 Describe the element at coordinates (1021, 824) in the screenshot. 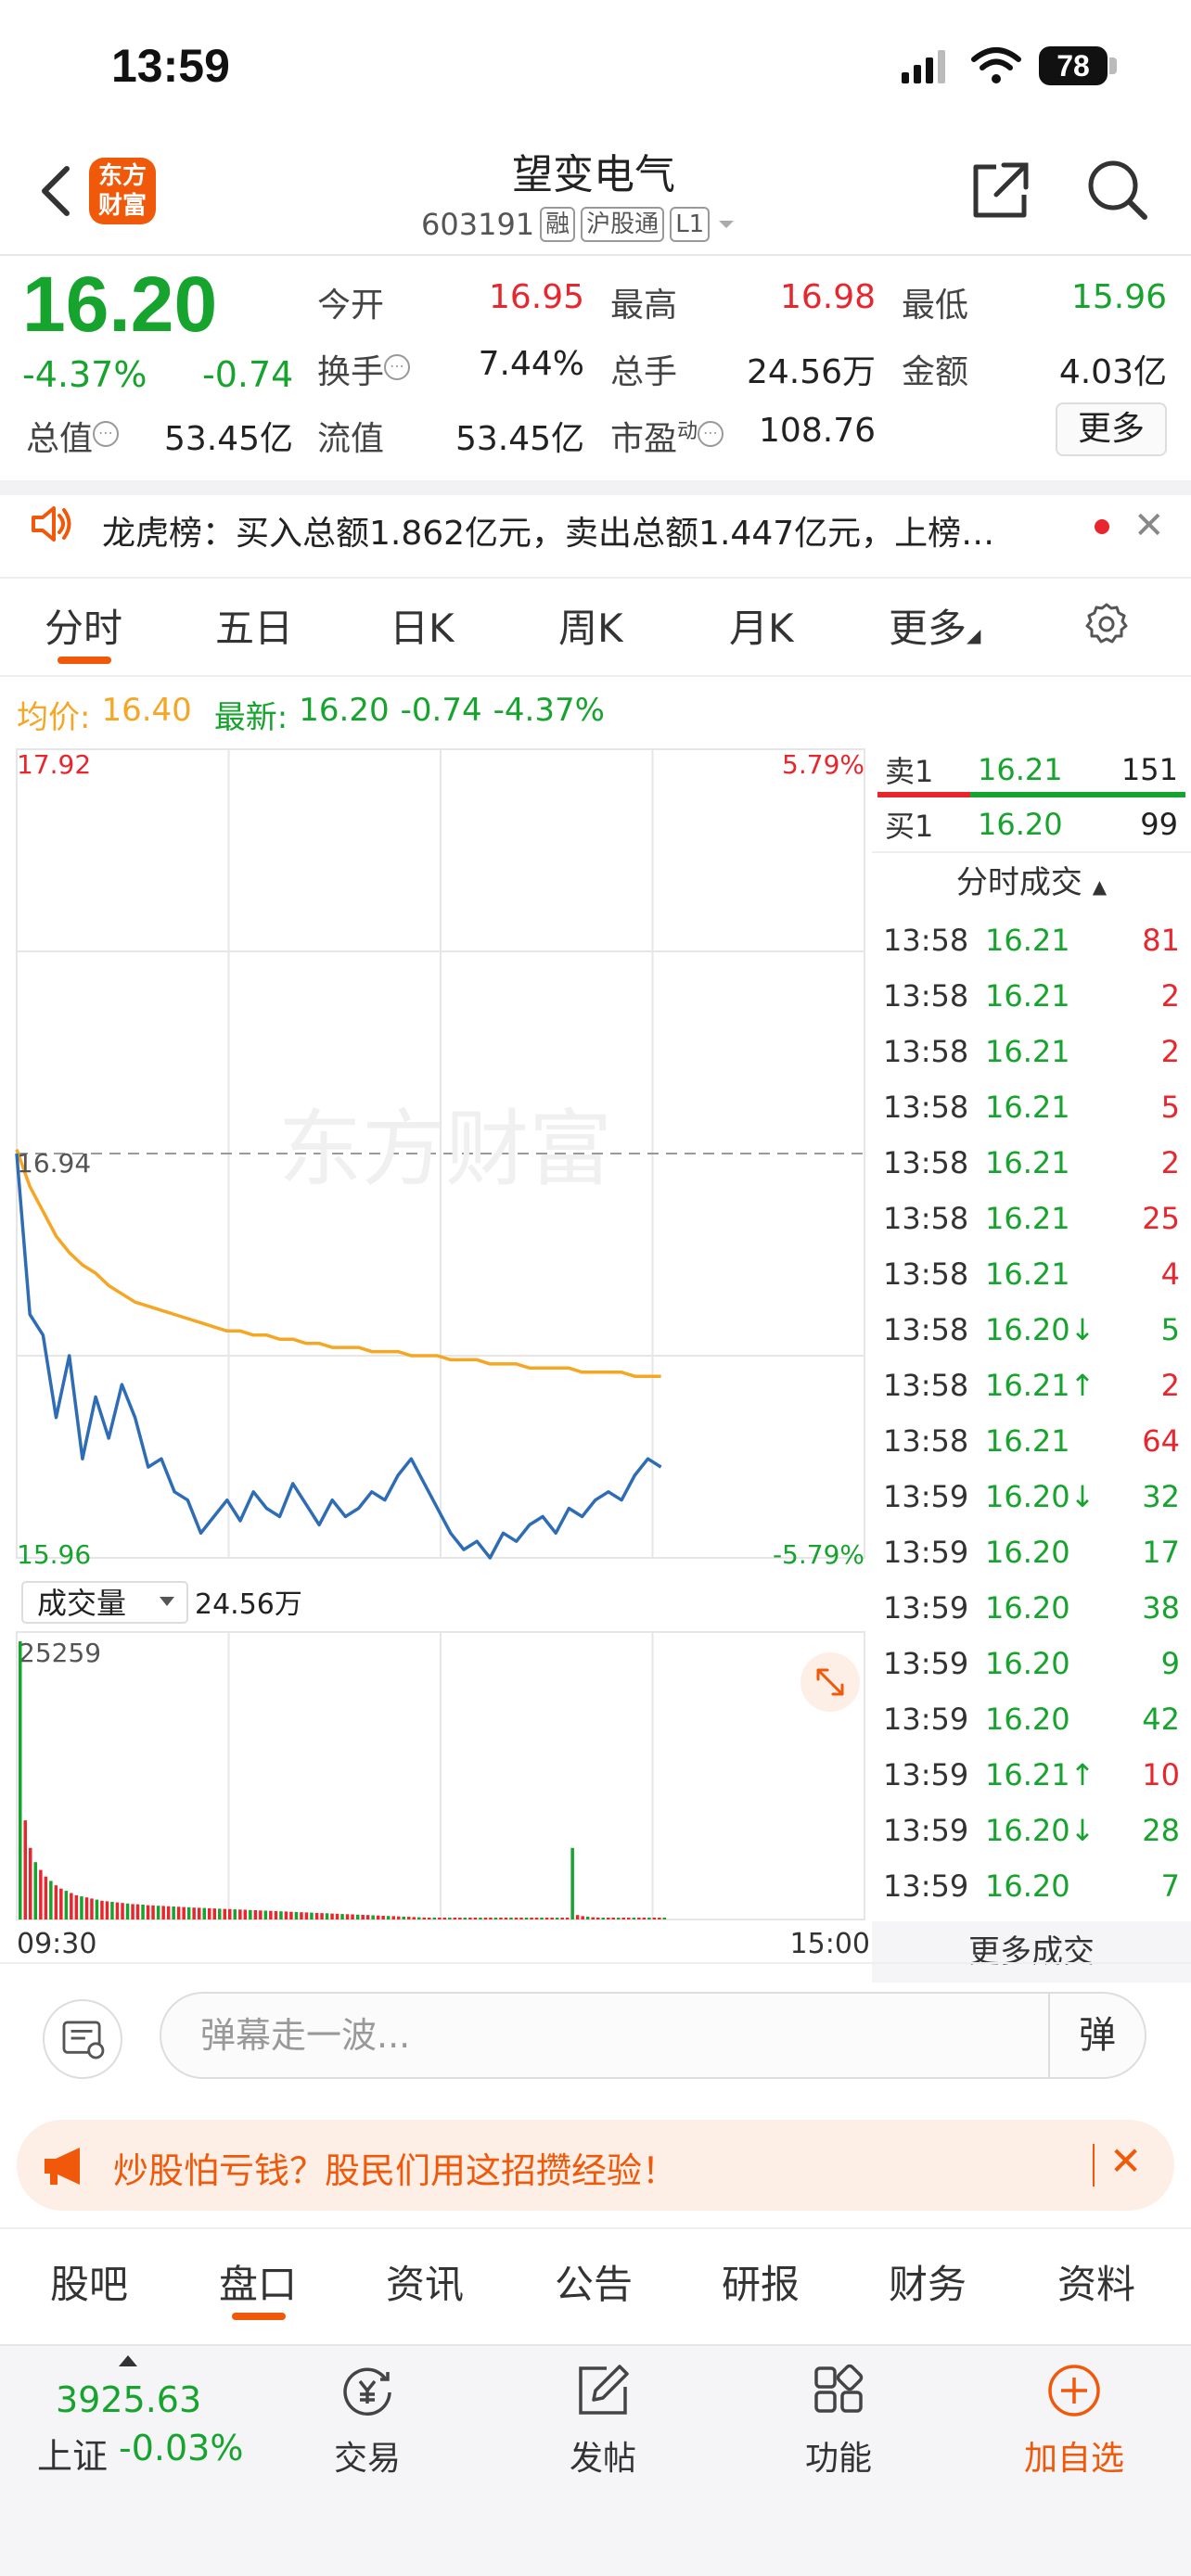

I see `bid-price: 16.20` at that location.